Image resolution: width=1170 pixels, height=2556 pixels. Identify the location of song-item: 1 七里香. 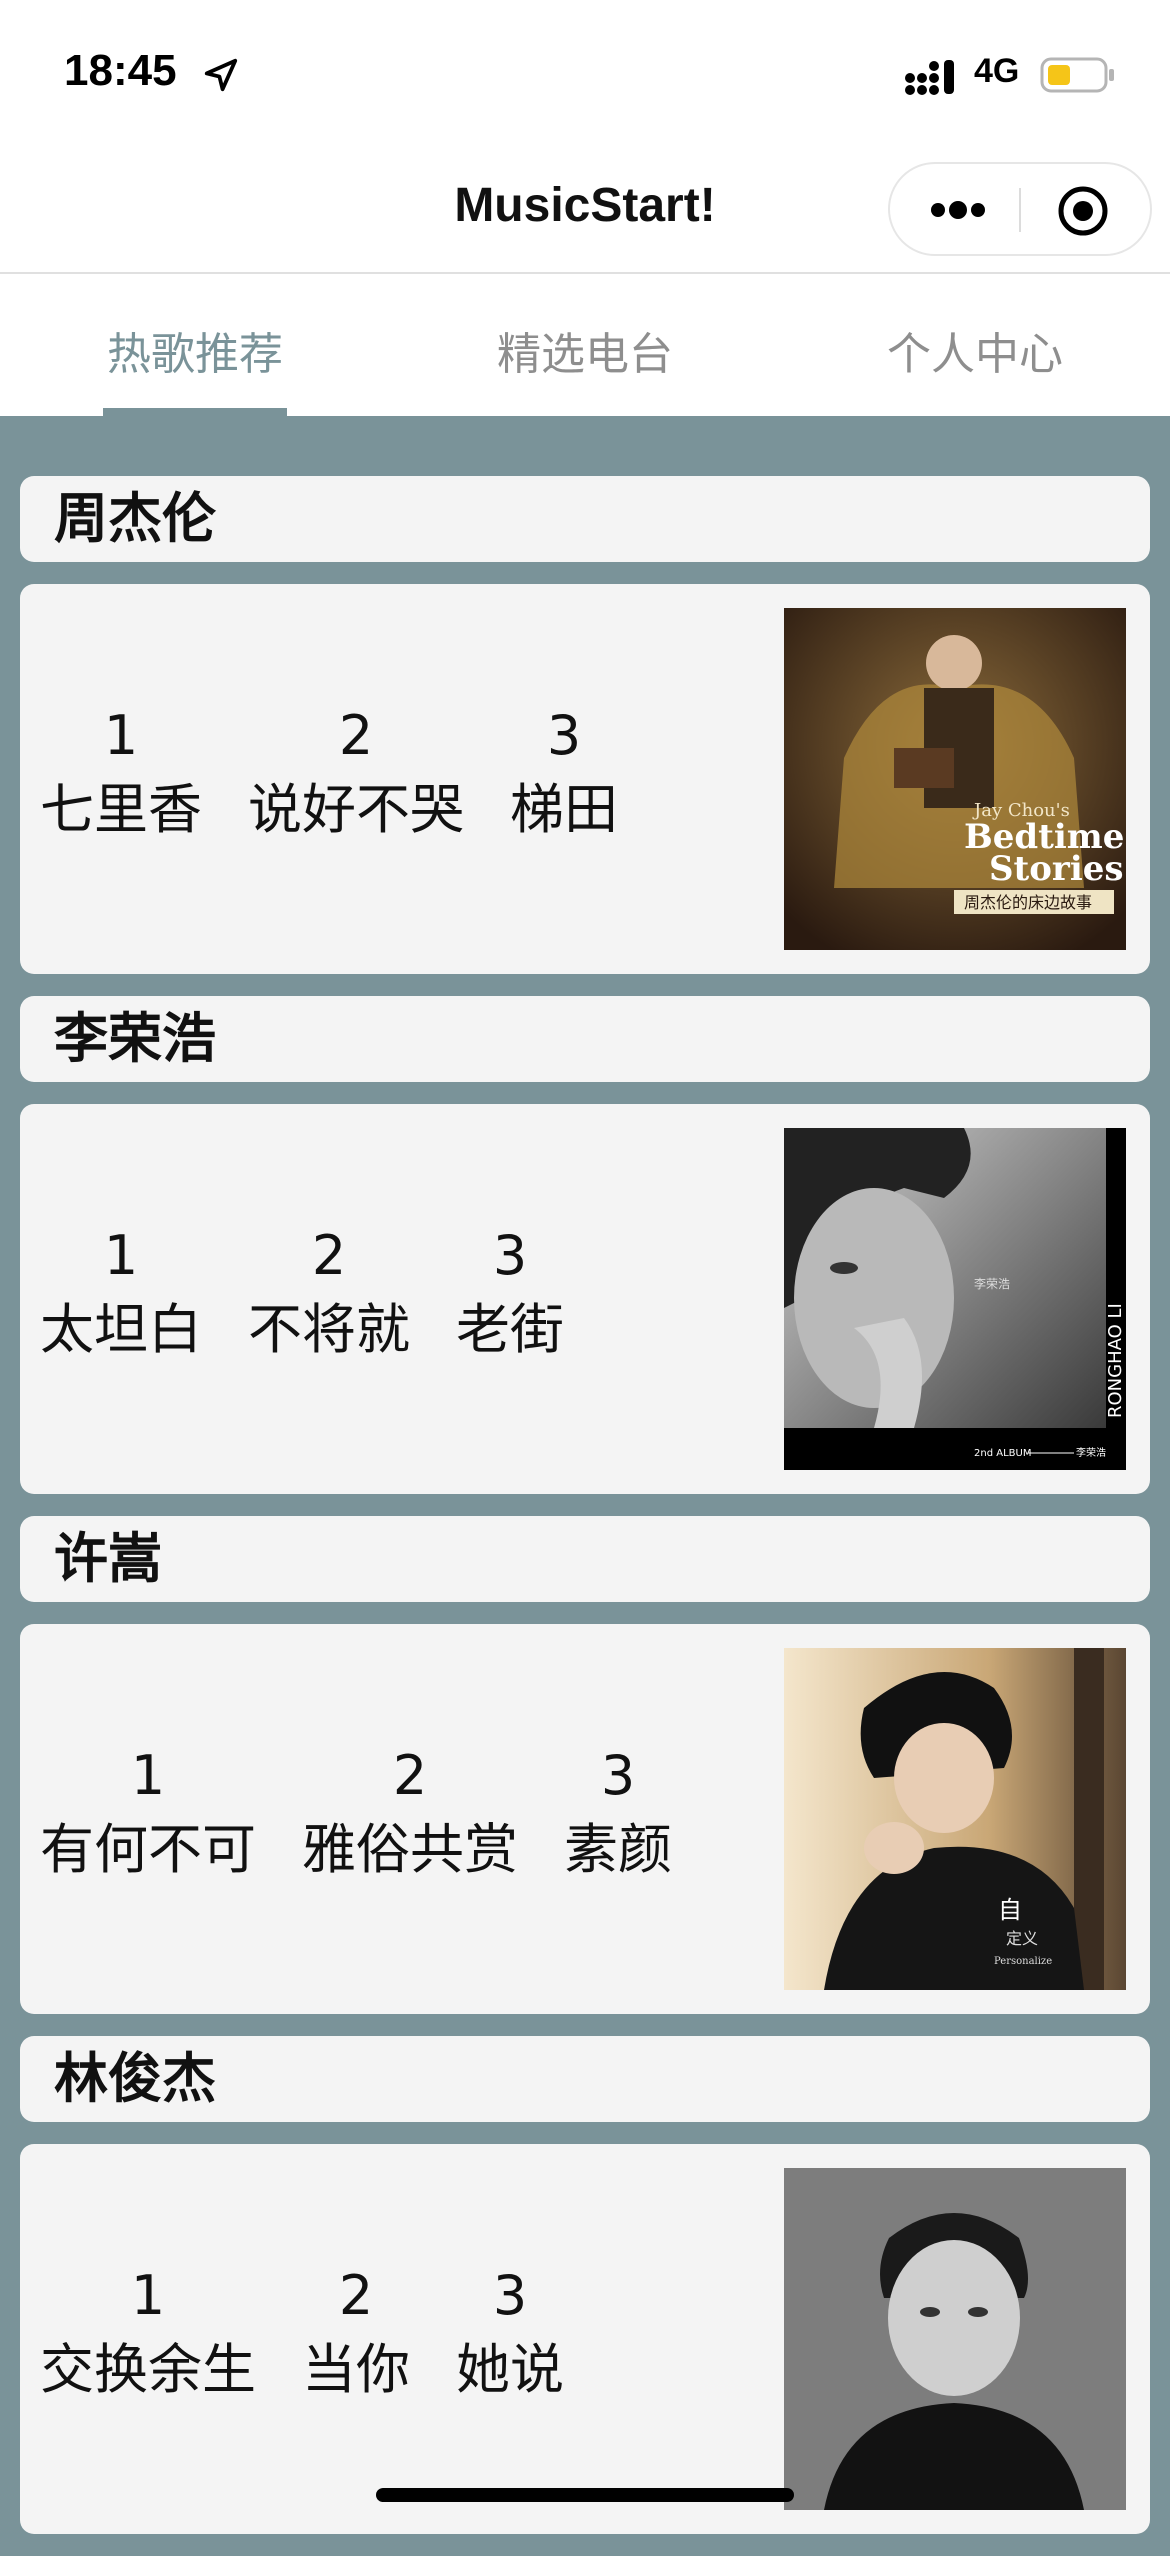
(121, 776).